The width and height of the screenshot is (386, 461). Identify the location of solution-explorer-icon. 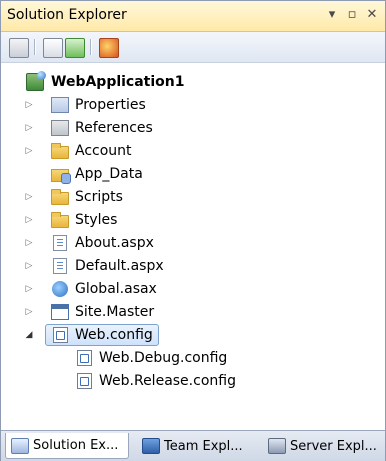
(20, 445).